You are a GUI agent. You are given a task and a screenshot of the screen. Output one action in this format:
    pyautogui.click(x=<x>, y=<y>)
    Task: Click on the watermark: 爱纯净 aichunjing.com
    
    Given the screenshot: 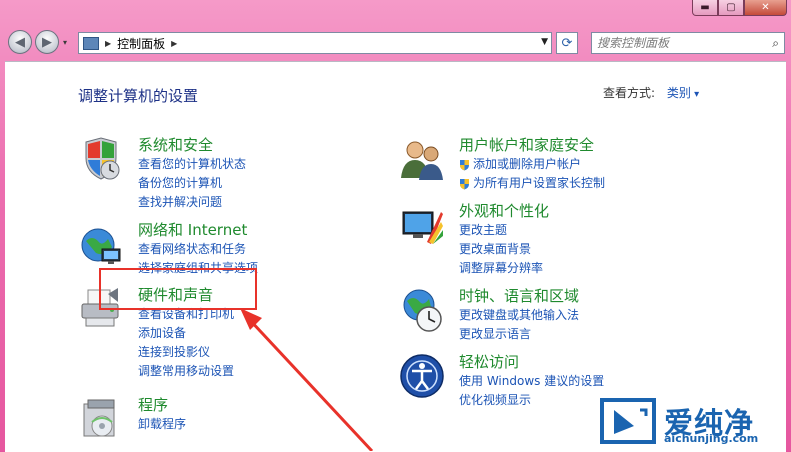 What is the action you would take?
    pyautogui.click(x=693, y=421)
    